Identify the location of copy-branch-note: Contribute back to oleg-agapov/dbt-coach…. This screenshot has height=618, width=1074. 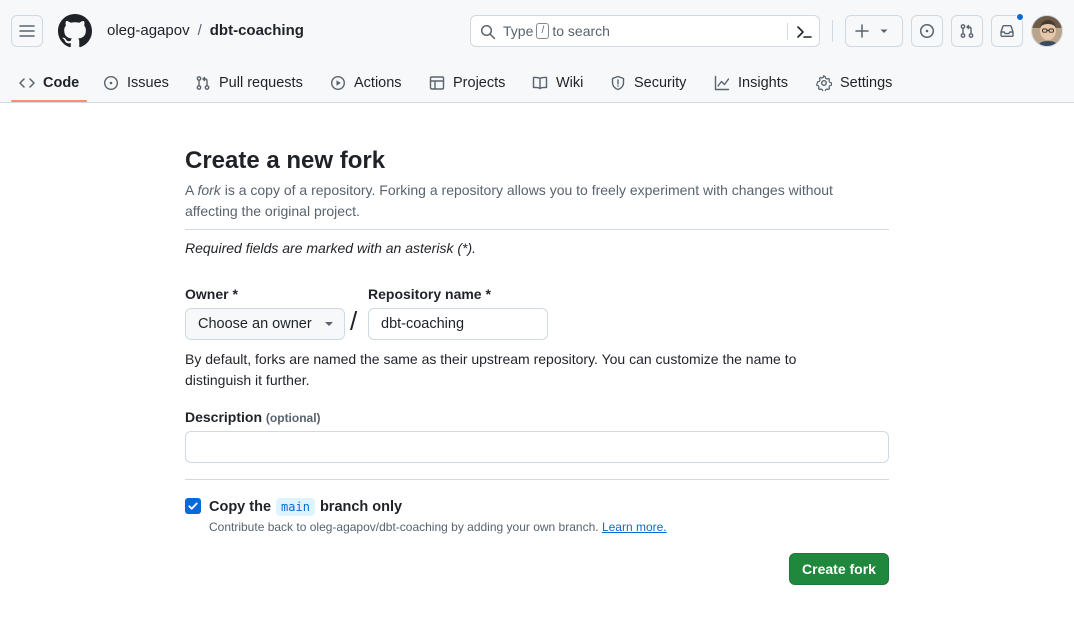
(438, 527).